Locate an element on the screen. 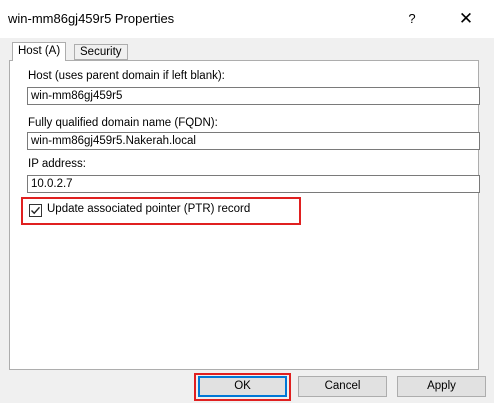  close-button: ✕ is located at coordinates (466, 19).